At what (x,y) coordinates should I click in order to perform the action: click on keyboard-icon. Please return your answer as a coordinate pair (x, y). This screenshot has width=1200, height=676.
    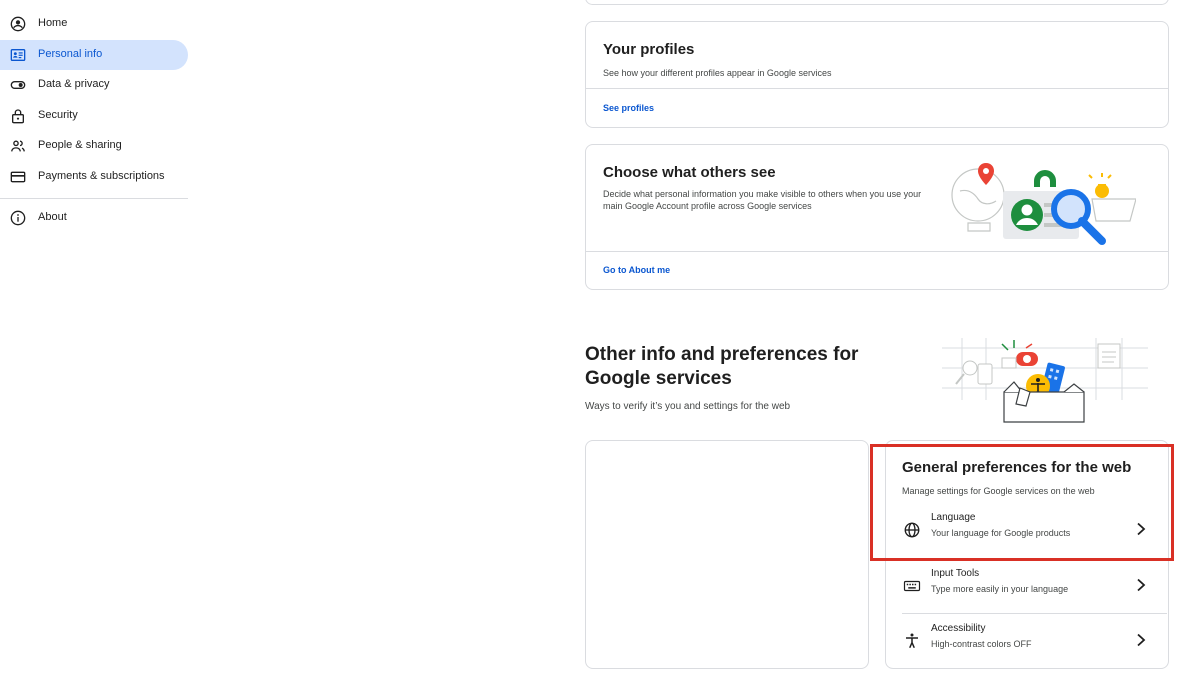
    Looking at the image, I should click on (912, 586).